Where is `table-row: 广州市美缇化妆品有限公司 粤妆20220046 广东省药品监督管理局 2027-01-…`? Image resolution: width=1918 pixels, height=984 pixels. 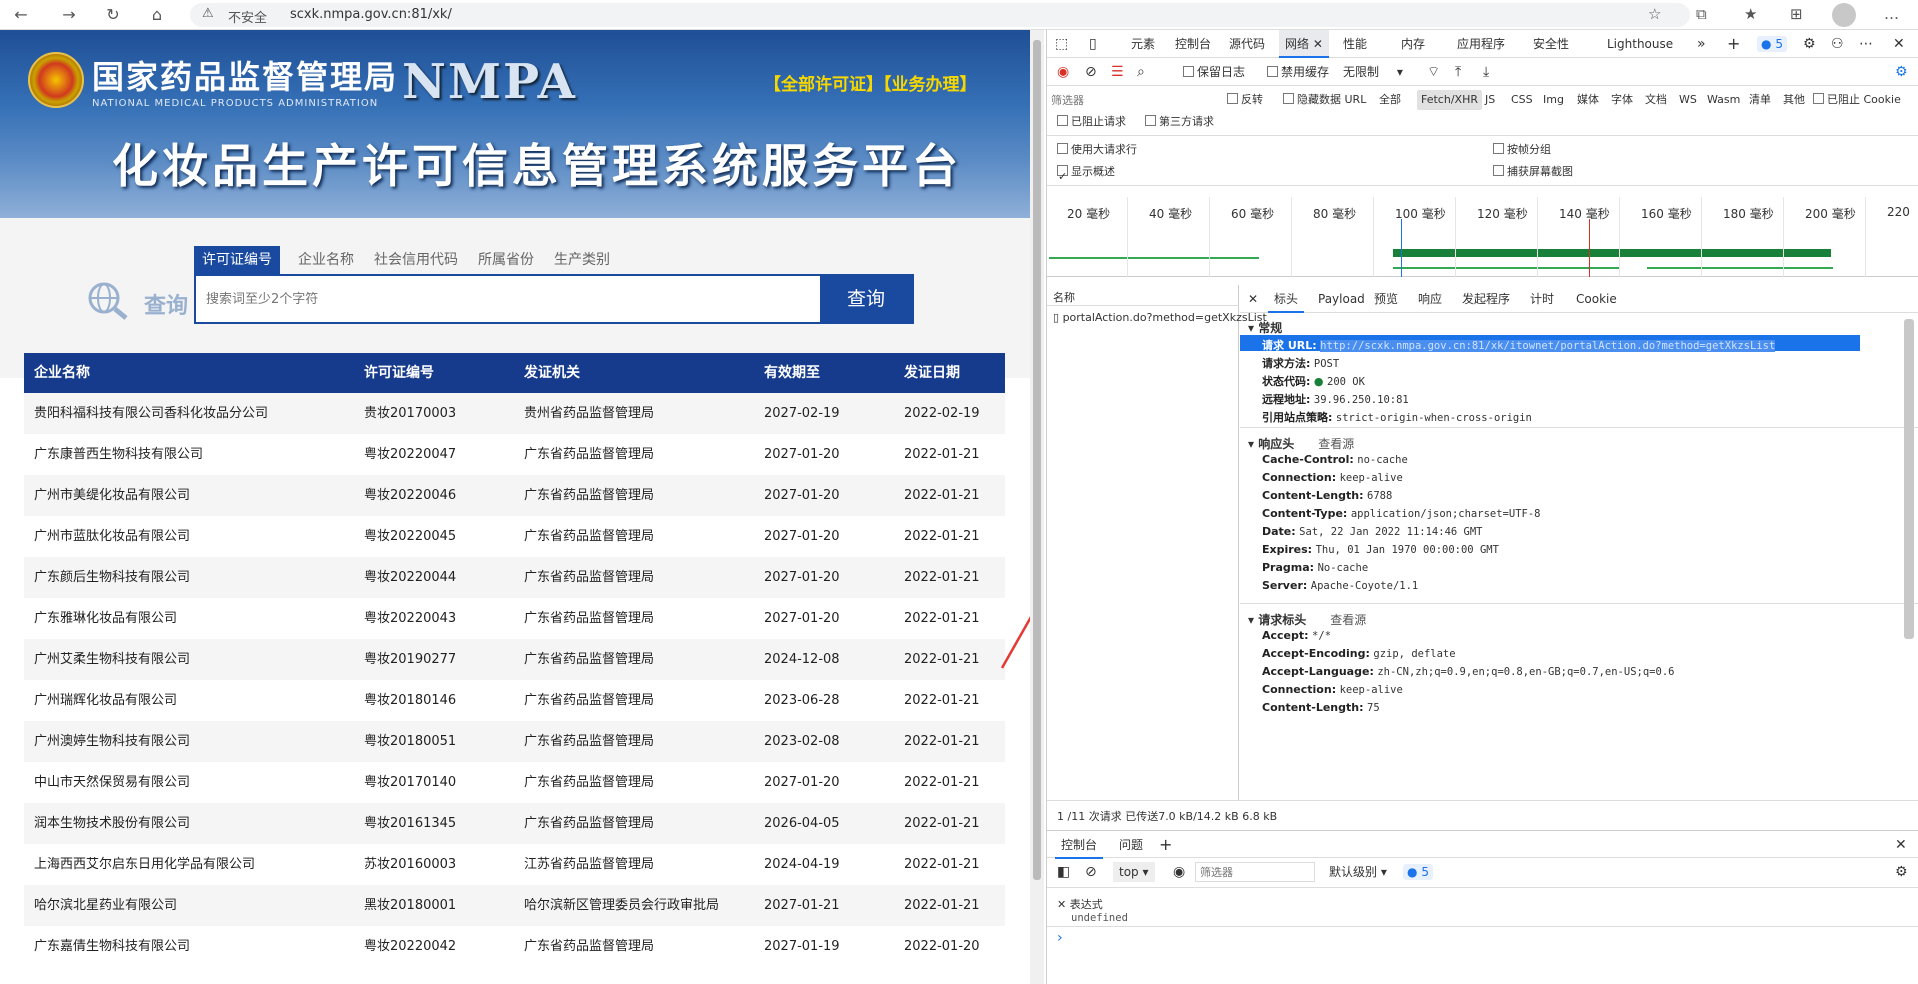 table-row: 广州市美缇化妆品有限公司 粤妆20220046 广东省药品监督管理局 2027-01-… is located at coordinates (514, 495).